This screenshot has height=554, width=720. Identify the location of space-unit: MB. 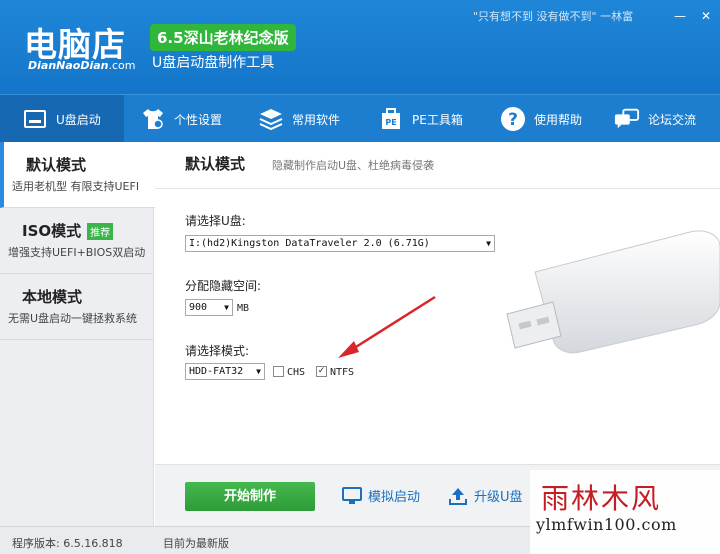
(243, 308).